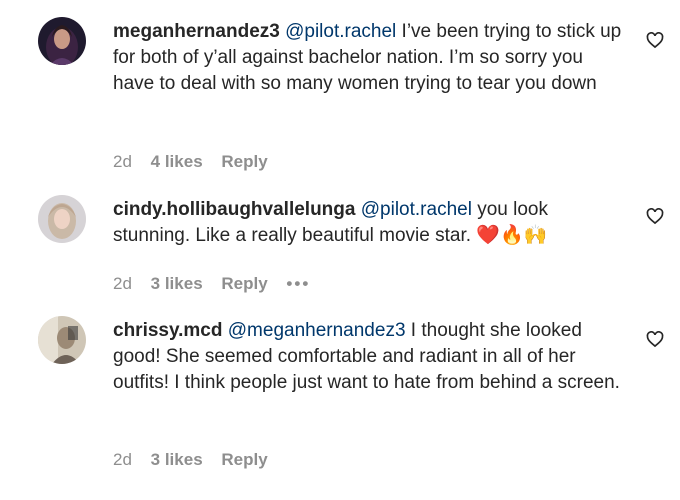  What do you see at coordinates (177, 161) in the screenshot?
I see `comment-likes: 4 likes` at bounding box center [177, 161].